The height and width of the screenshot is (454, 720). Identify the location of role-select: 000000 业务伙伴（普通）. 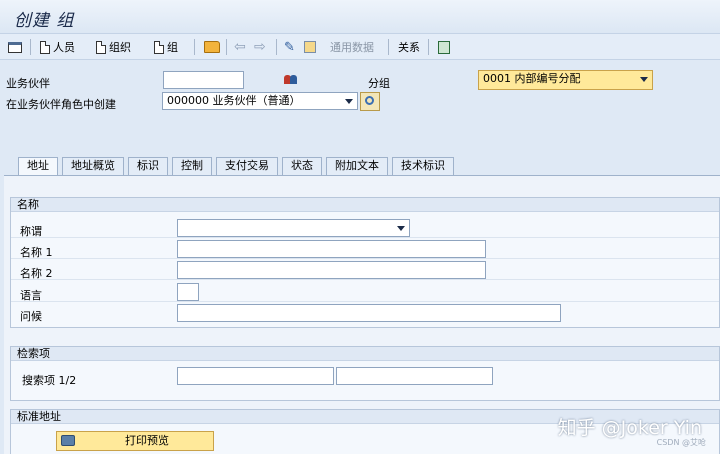
(260, 101).